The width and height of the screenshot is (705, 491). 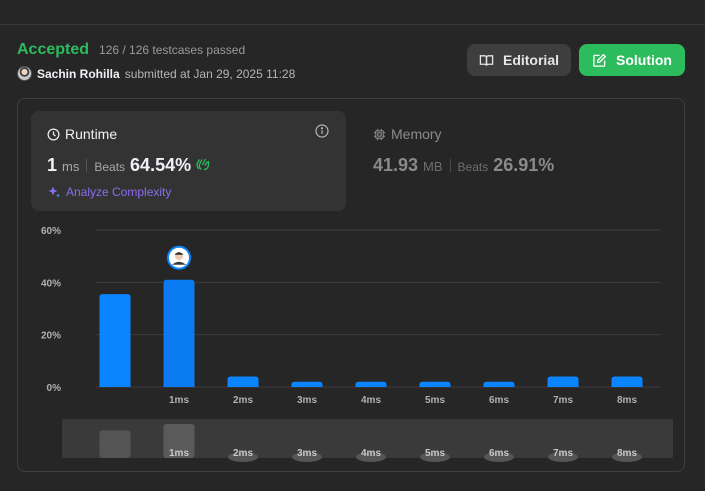 I want to click on x-tick-label: 2ms, so click(x=243, y=400).